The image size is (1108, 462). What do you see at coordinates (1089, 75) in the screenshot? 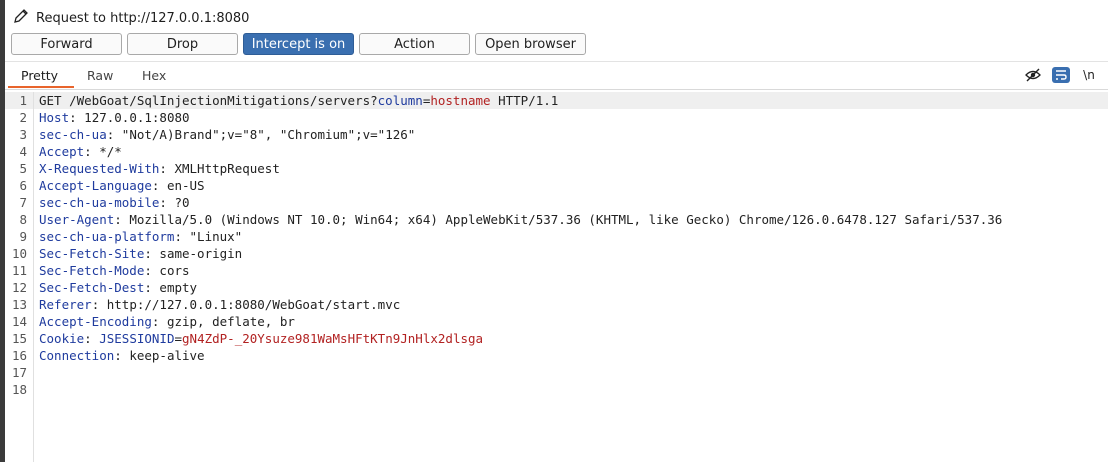
I see `newline-toggle-icon: \n` at bounding box center [1089, 75].